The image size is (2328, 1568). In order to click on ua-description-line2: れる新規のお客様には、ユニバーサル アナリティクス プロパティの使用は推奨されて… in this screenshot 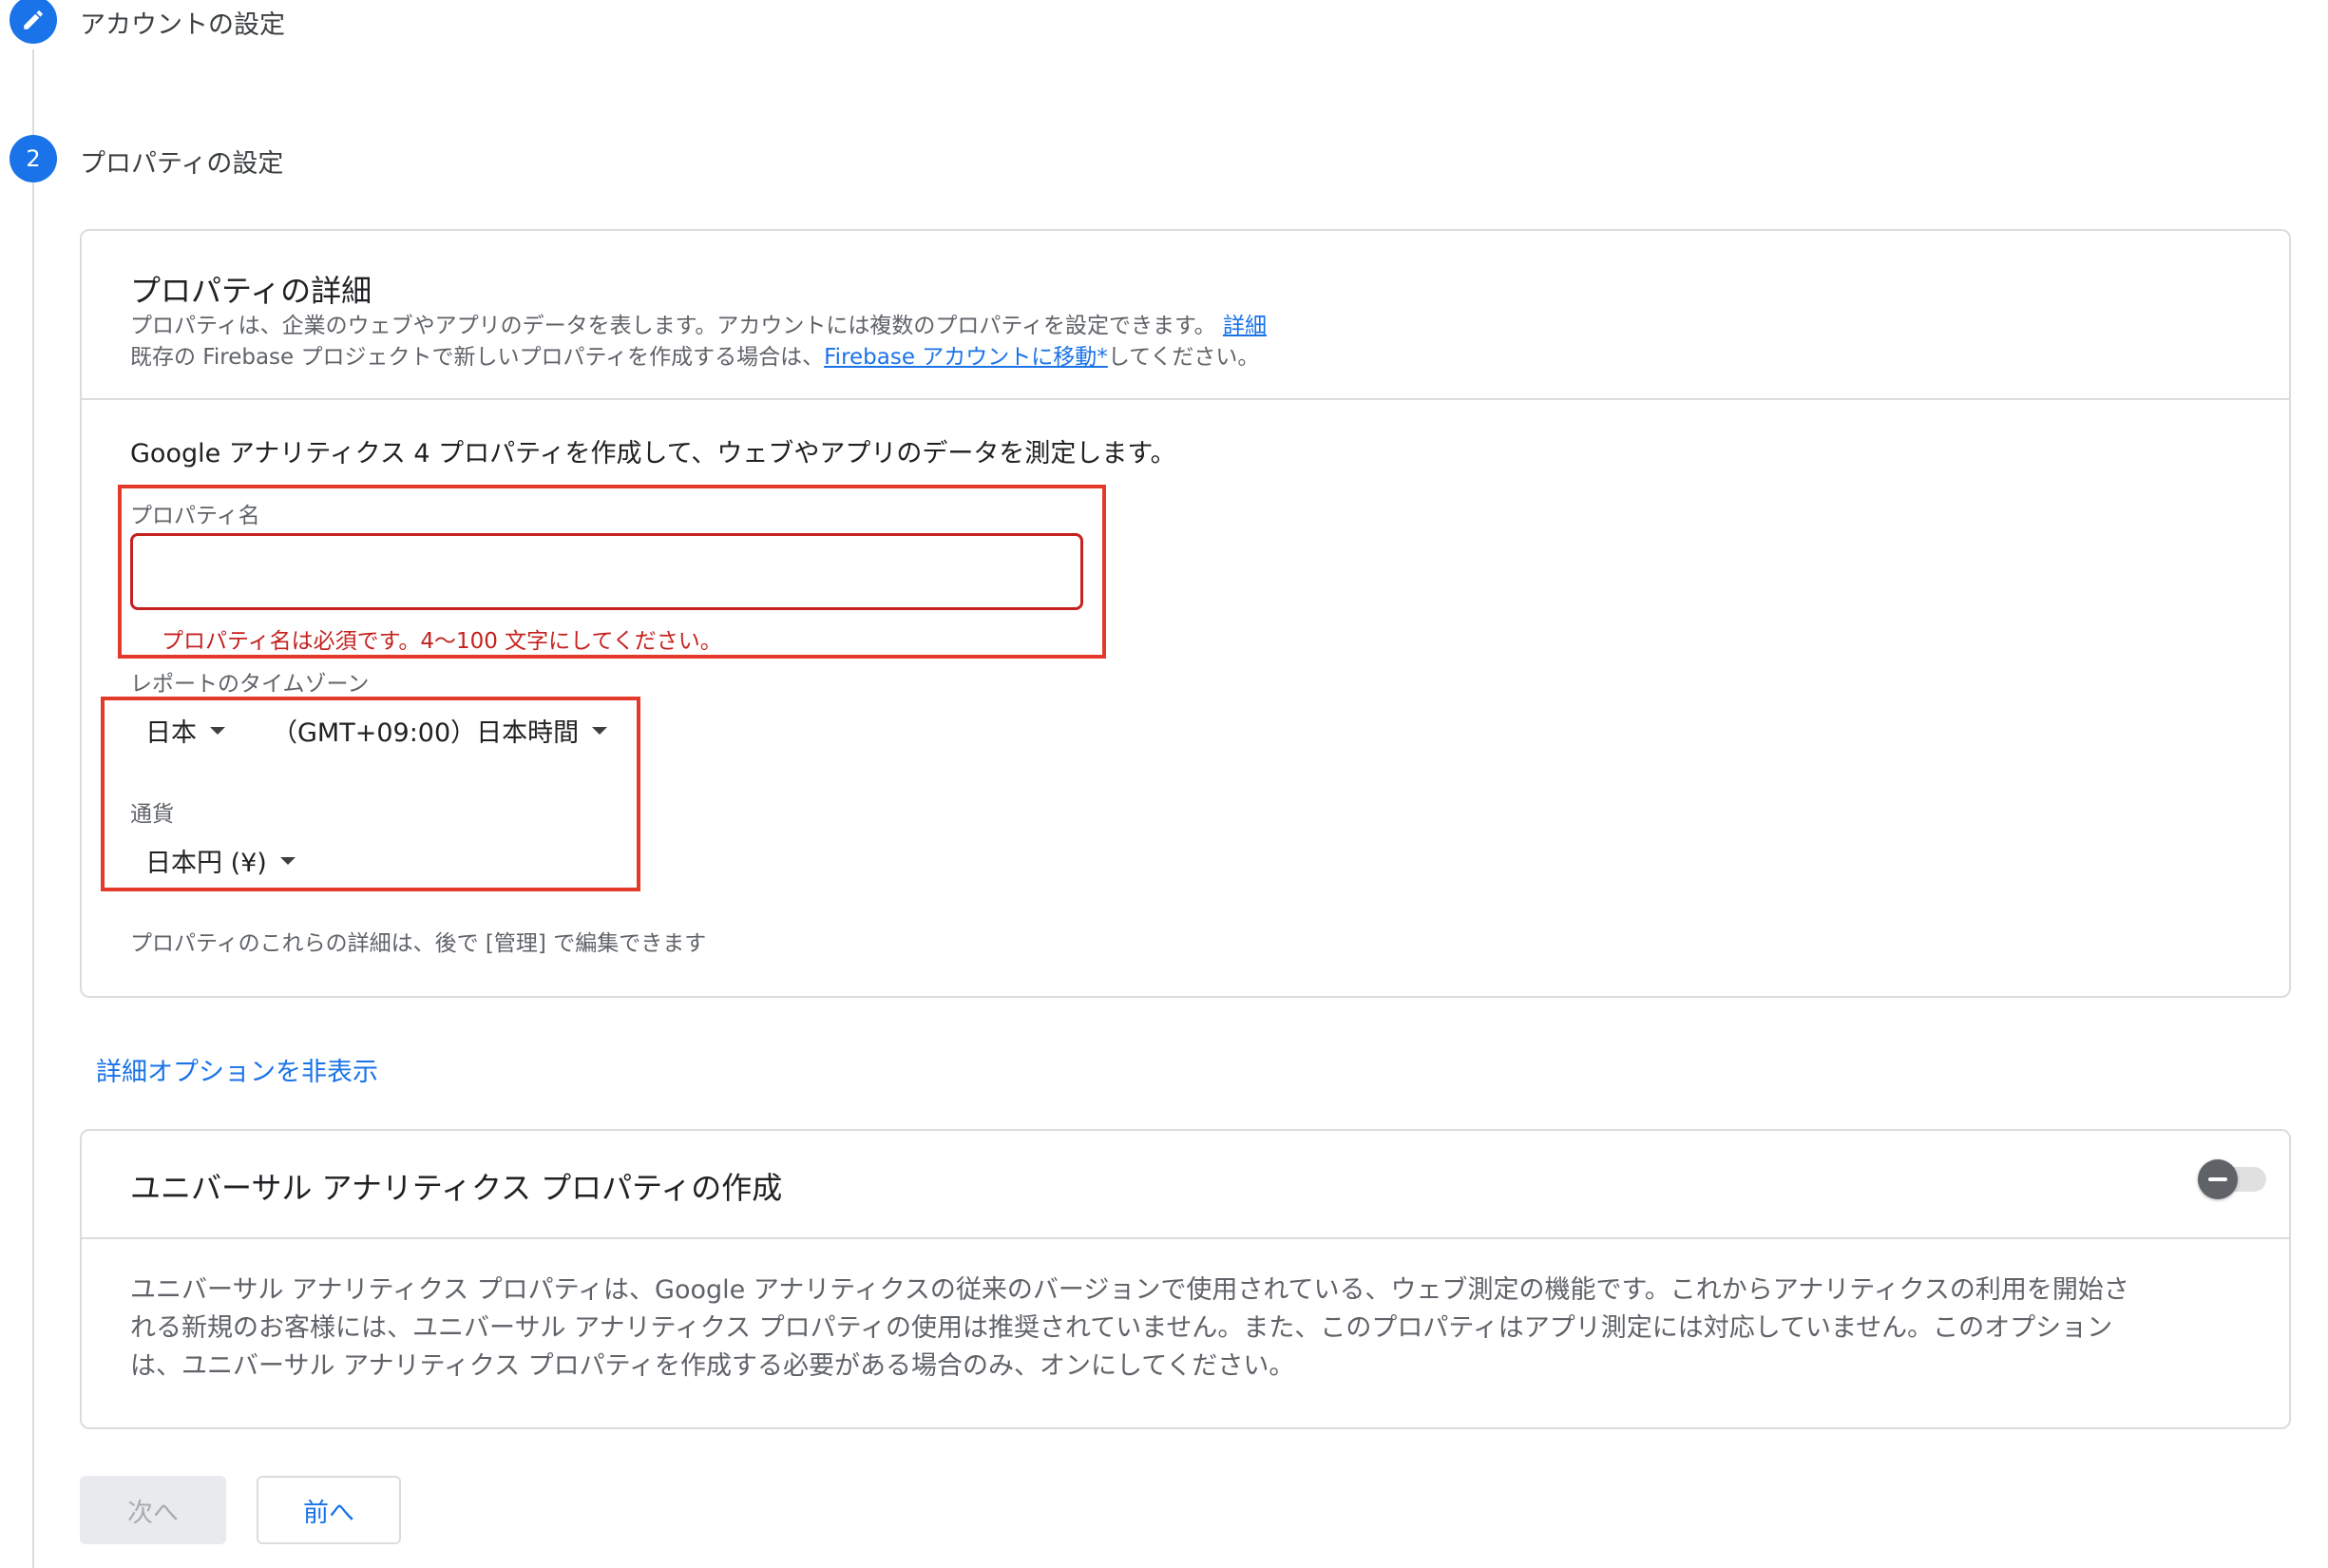, I will do `click(1121, 1328)`.